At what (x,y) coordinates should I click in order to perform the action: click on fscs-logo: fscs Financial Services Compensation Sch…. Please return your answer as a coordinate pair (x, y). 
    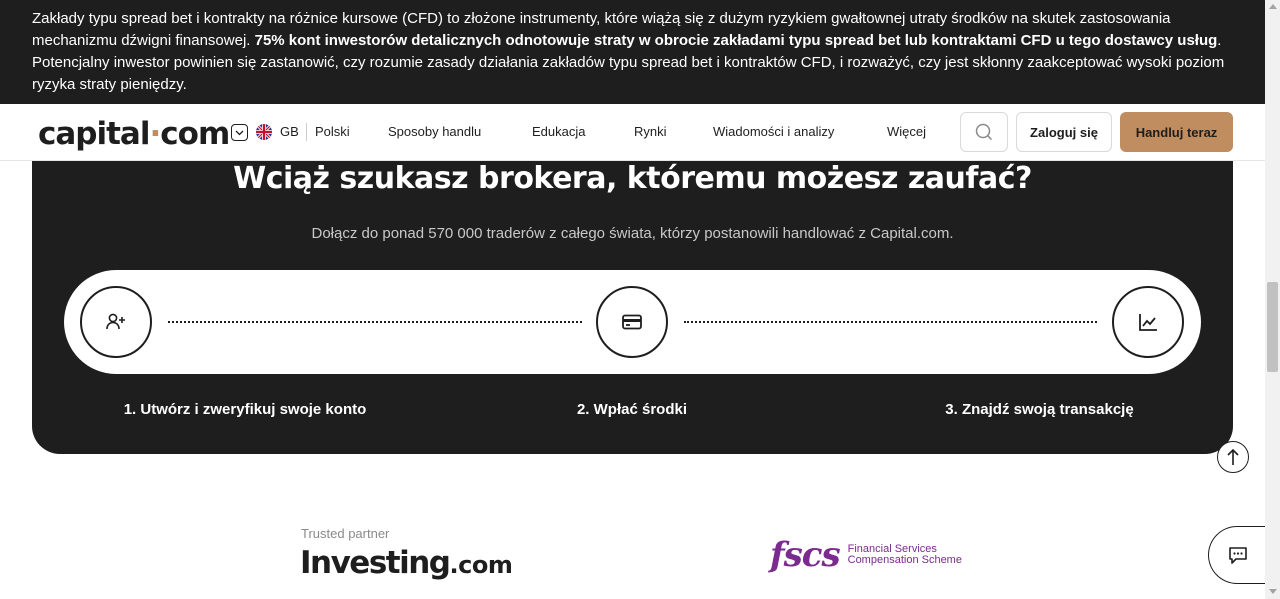
    Looking at the image, I should click on (866, 555).